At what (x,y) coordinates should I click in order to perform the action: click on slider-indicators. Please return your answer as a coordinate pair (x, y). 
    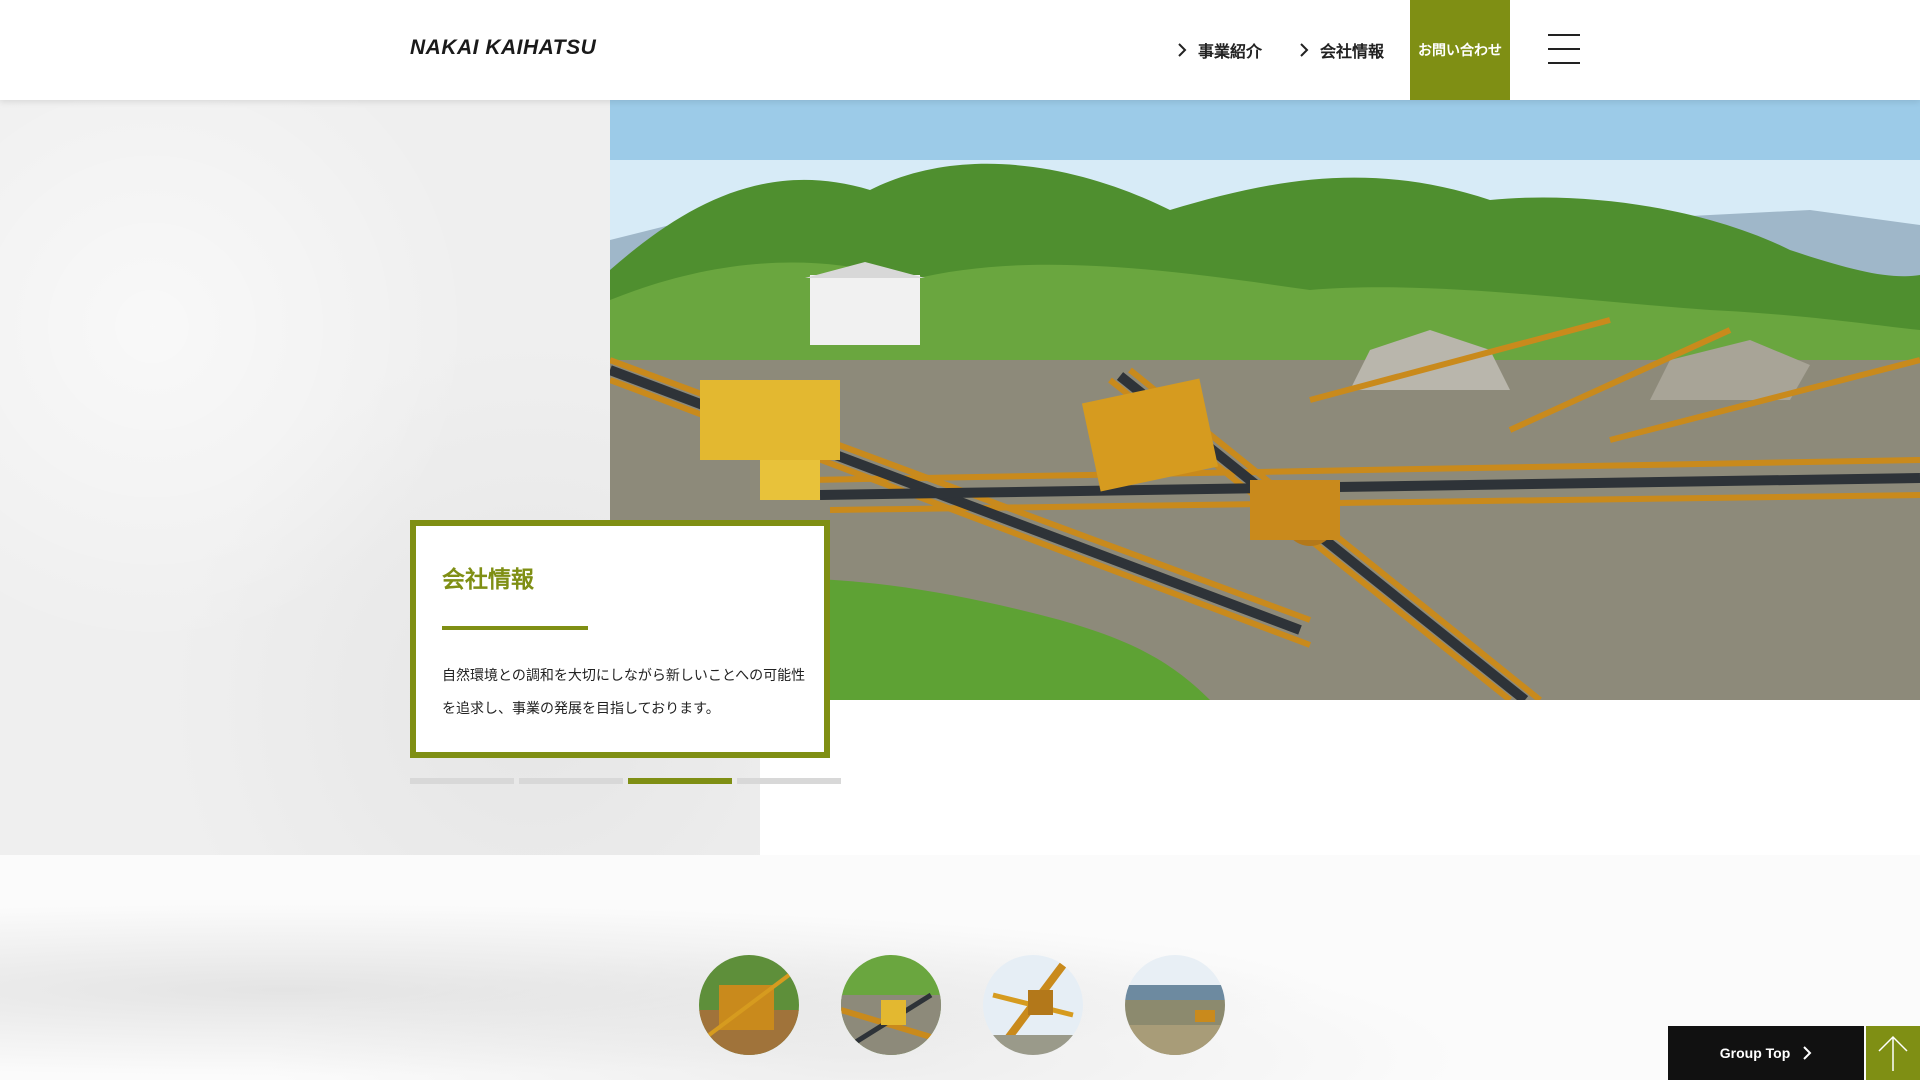
    Looking at the image, I should click on (625, 781).